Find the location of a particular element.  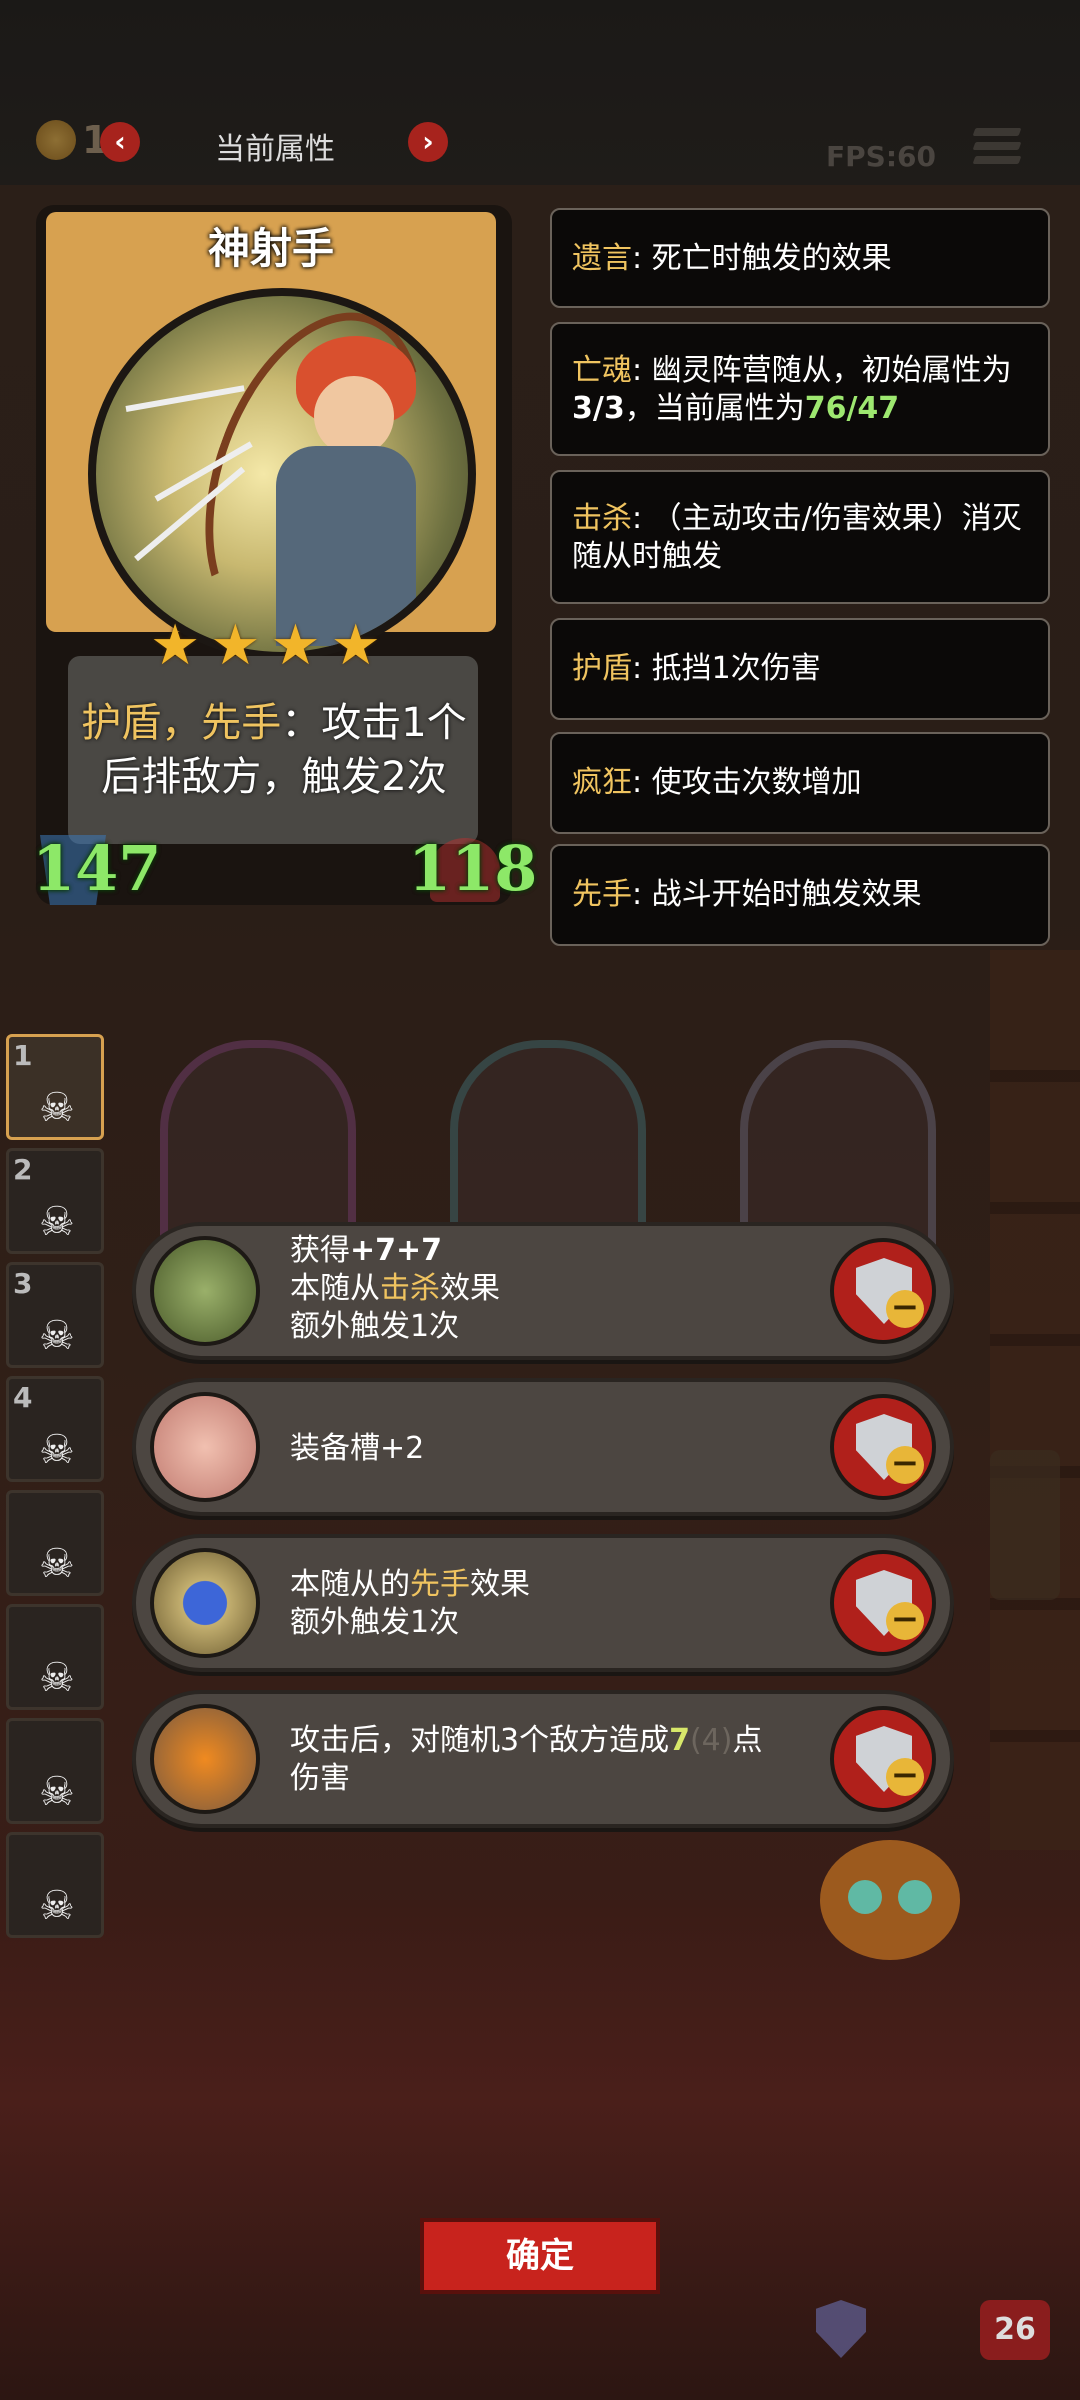

health-value: 118 is located at coordinates (473, 868).